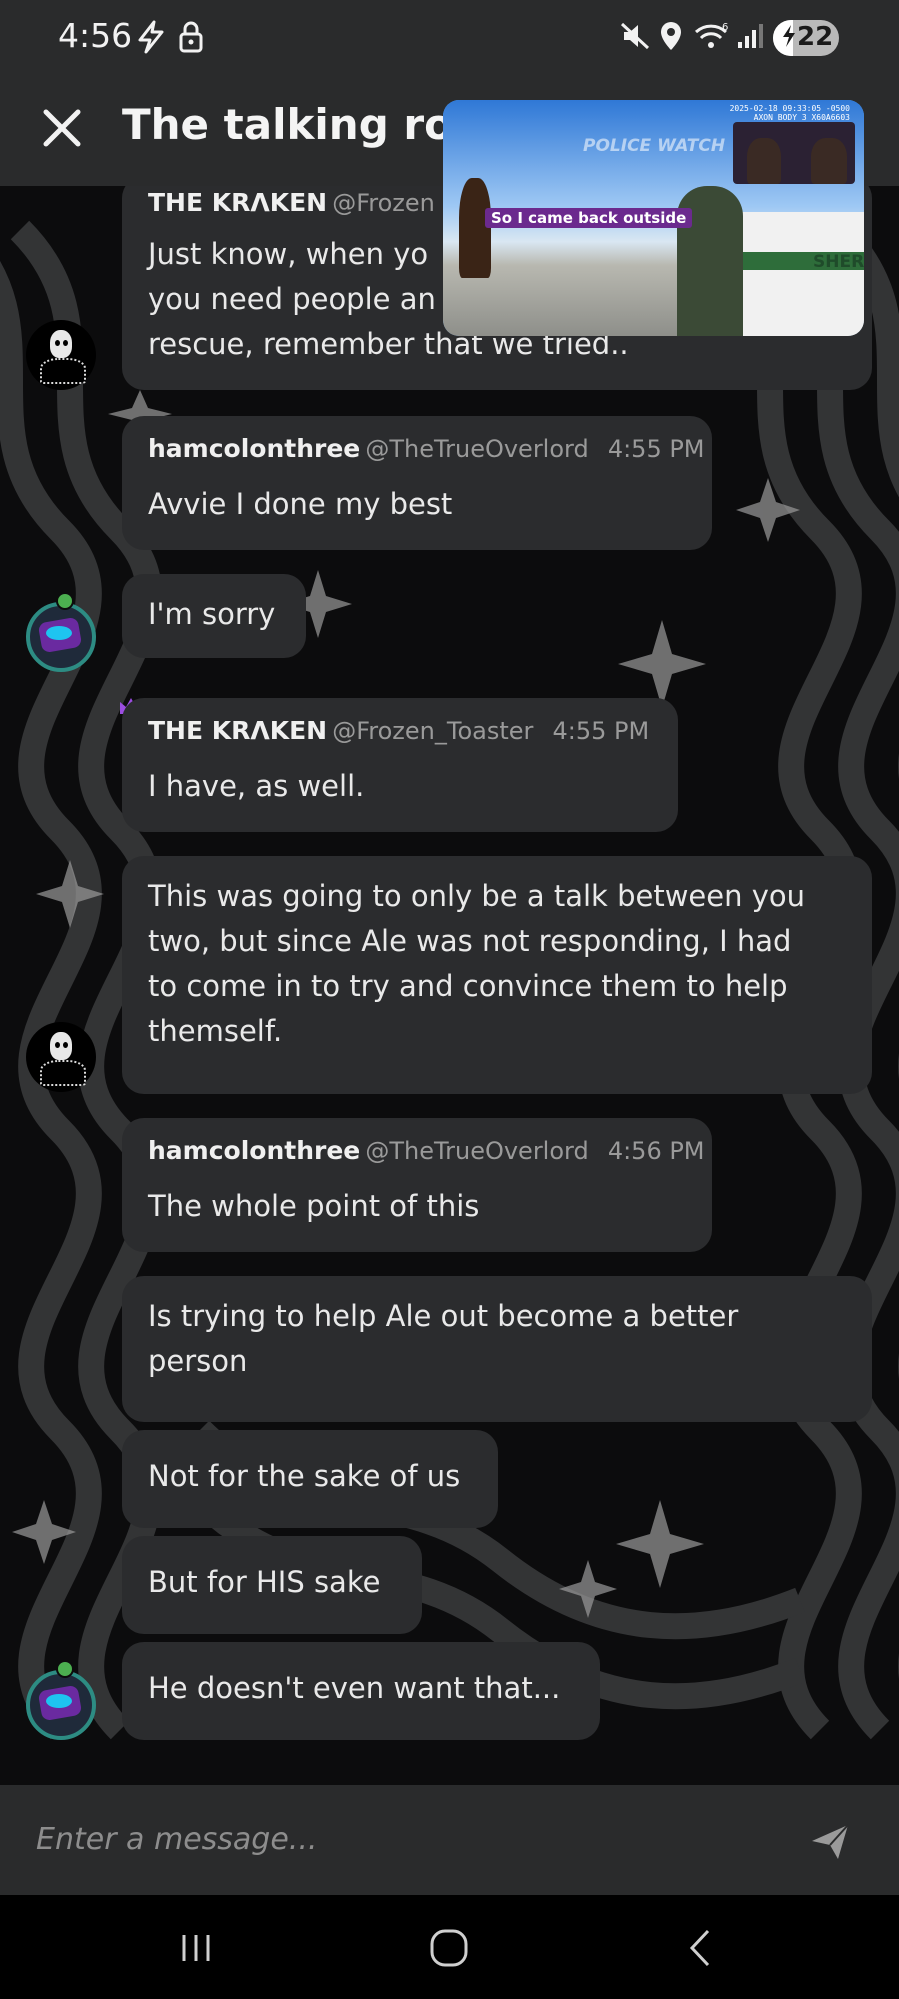 This screenshot has height=1999, width=899. What do you see at coordinates (654, 146) in the screenshot?
I see `video-watermark: POLICE WATCH` at bounding box center [654, 146].